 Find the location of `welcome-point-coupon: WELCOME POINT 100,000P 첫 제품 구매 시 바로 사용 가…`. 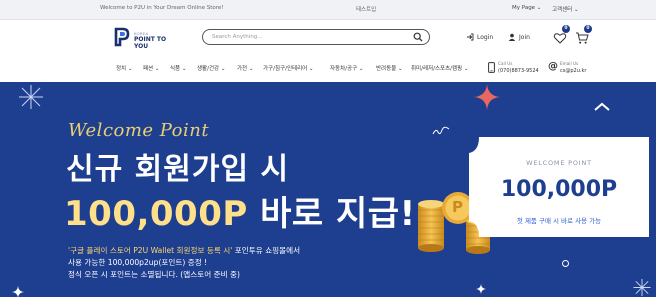

welcome-point-coupon: WELCOME POINT 100,000P 첫 제품 구매 시 바로 사용 가… is located at coordinates (559, 187).